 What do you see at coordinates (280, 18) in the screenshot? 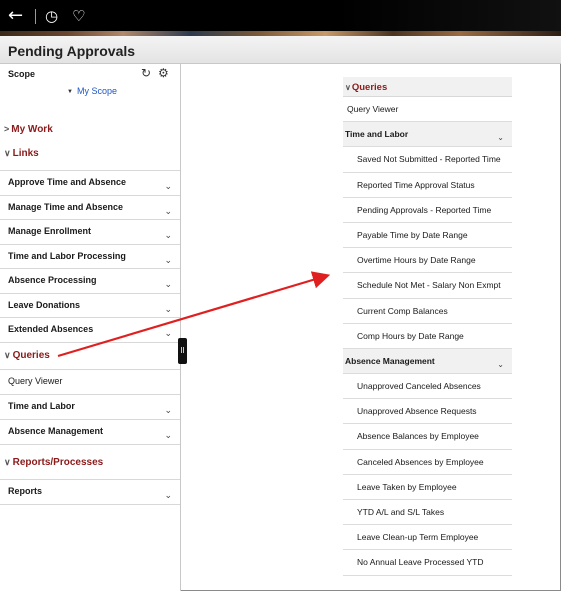
I see `top-navigation-bar: ← ◷ ♡` at bounding box center [280, 18].